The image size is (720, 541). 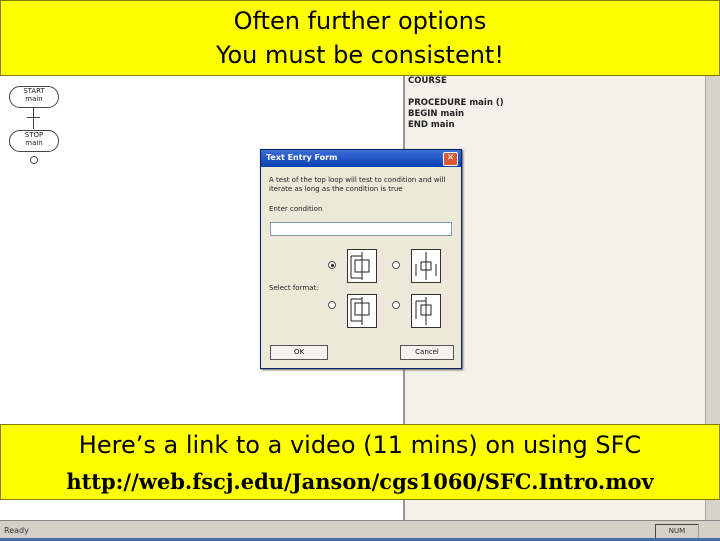 I want to click on start-node-sub: main, so click(x=34, y=99).